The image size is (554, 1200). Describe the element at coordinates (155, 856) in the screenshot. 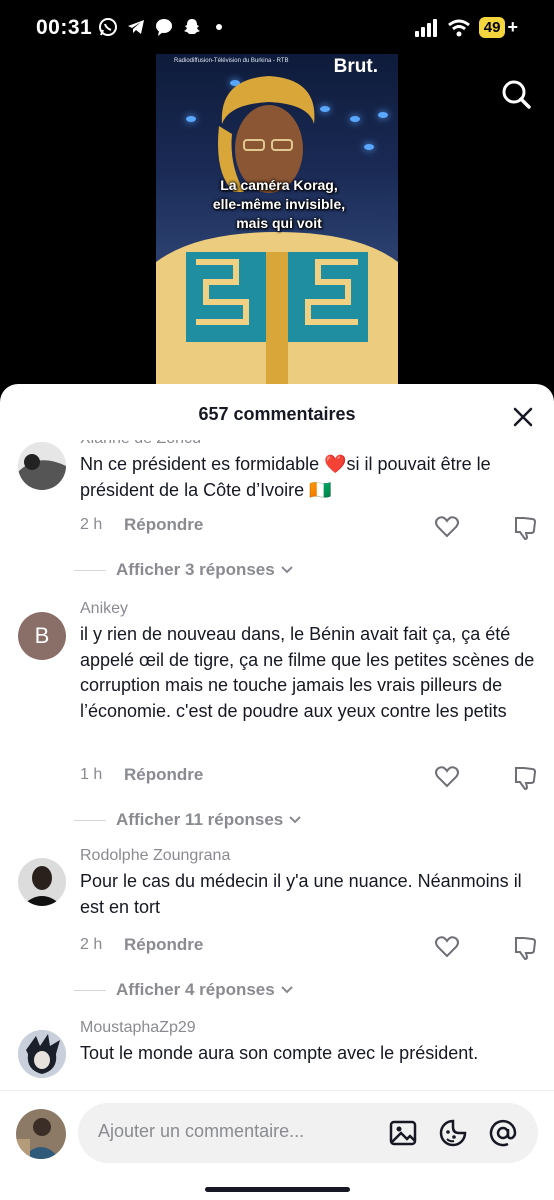

I see `comment-username: Rodolphe Zoungrana` at that location.